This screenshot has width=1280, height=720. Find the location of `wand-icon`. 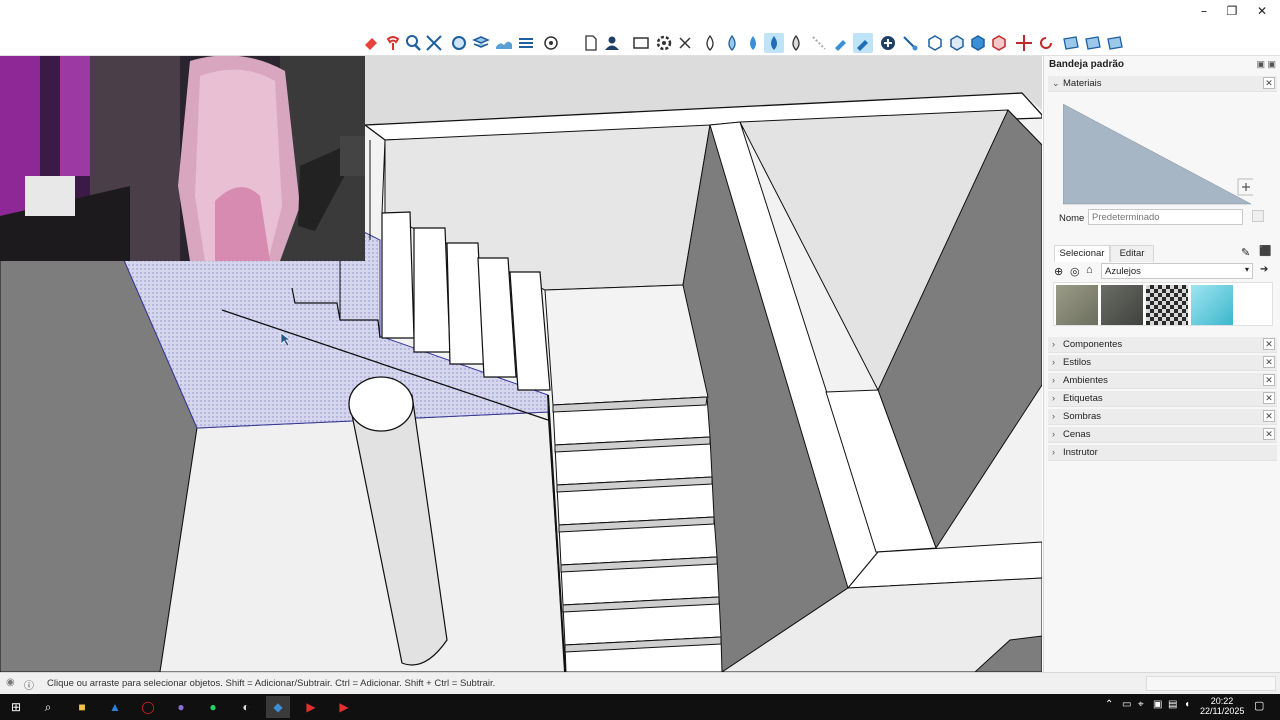

wand-icon is located at coordinates (910, 43).